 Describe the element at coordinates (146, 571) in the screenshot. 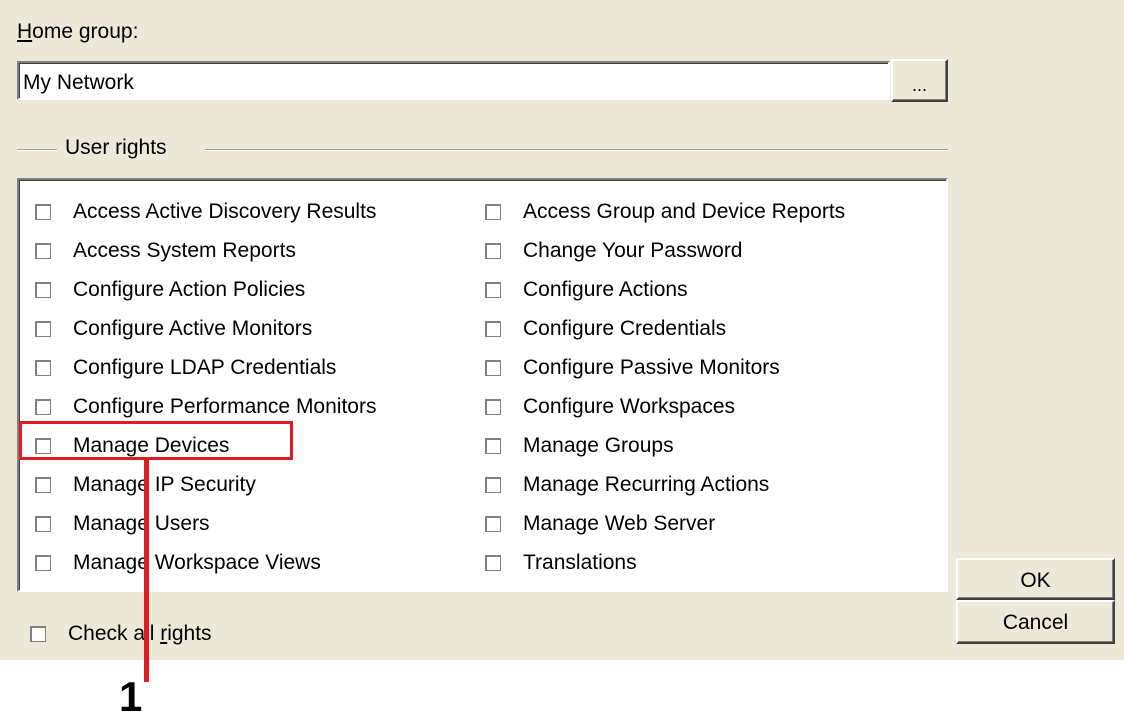

I see `callout-pointer-line` at that location.